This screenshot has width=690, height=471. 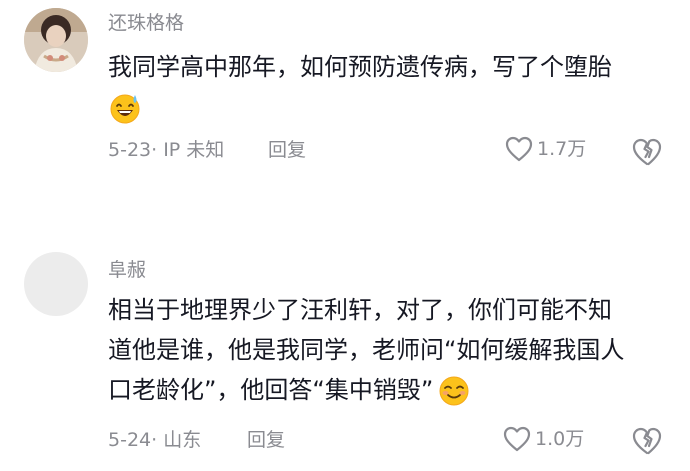 What do you see at coordinates (127, 270) in the screenshot?
I see `comment-username: 阜赧` at bounding box center [127, 270].